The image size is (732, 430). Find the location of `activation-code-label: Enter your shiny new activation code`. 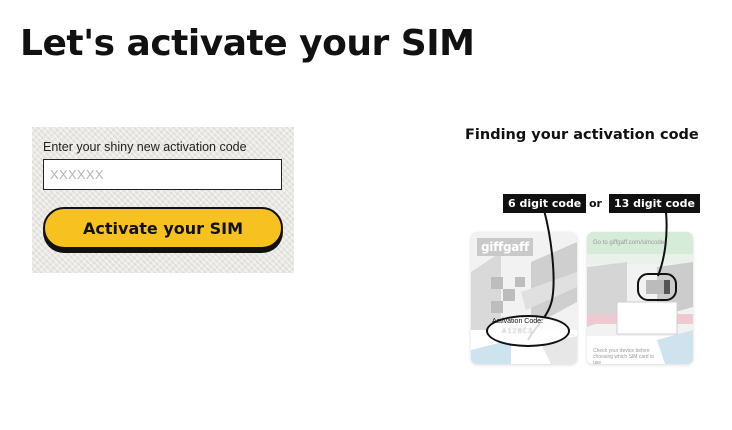

activation-code-label: Enter your shiny new activation code is located at coordinates (145, 147).